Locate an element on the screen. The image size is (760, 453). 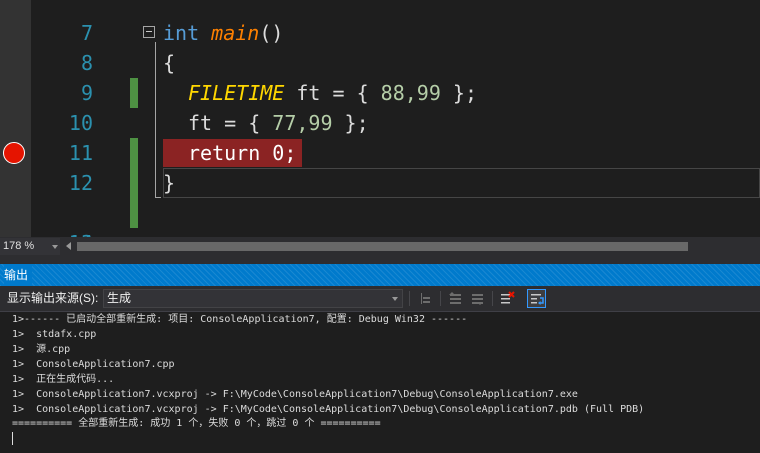
output-panel-title-bar: 输出 is located at coordinates (380, 275).